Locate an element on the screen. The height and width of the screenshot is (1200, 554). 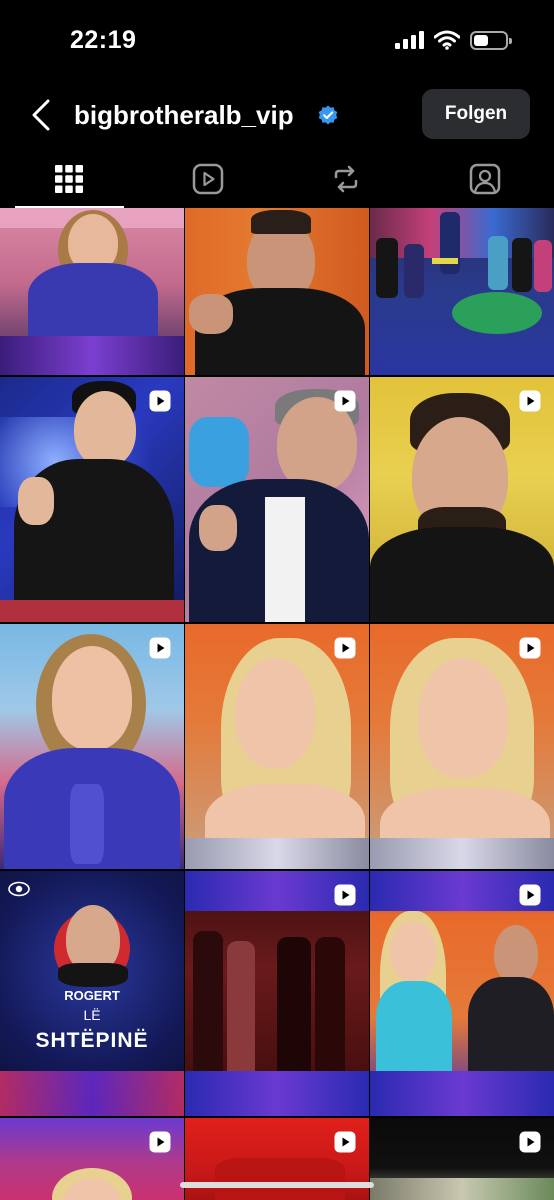
post-tile: ROGERT LË SHTËPINË is located at coordinates (92, 993).